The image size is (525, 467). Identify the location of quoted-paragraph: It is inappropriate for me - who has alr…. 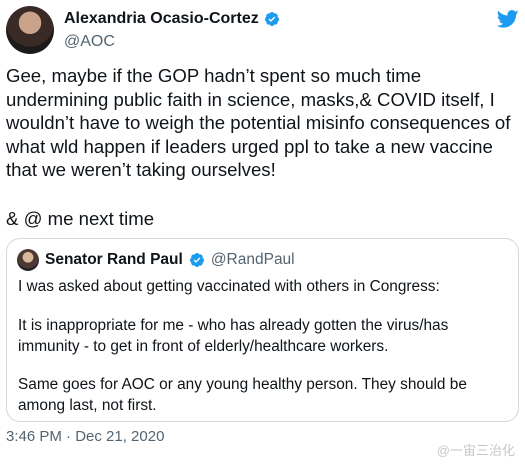
(233, 336).